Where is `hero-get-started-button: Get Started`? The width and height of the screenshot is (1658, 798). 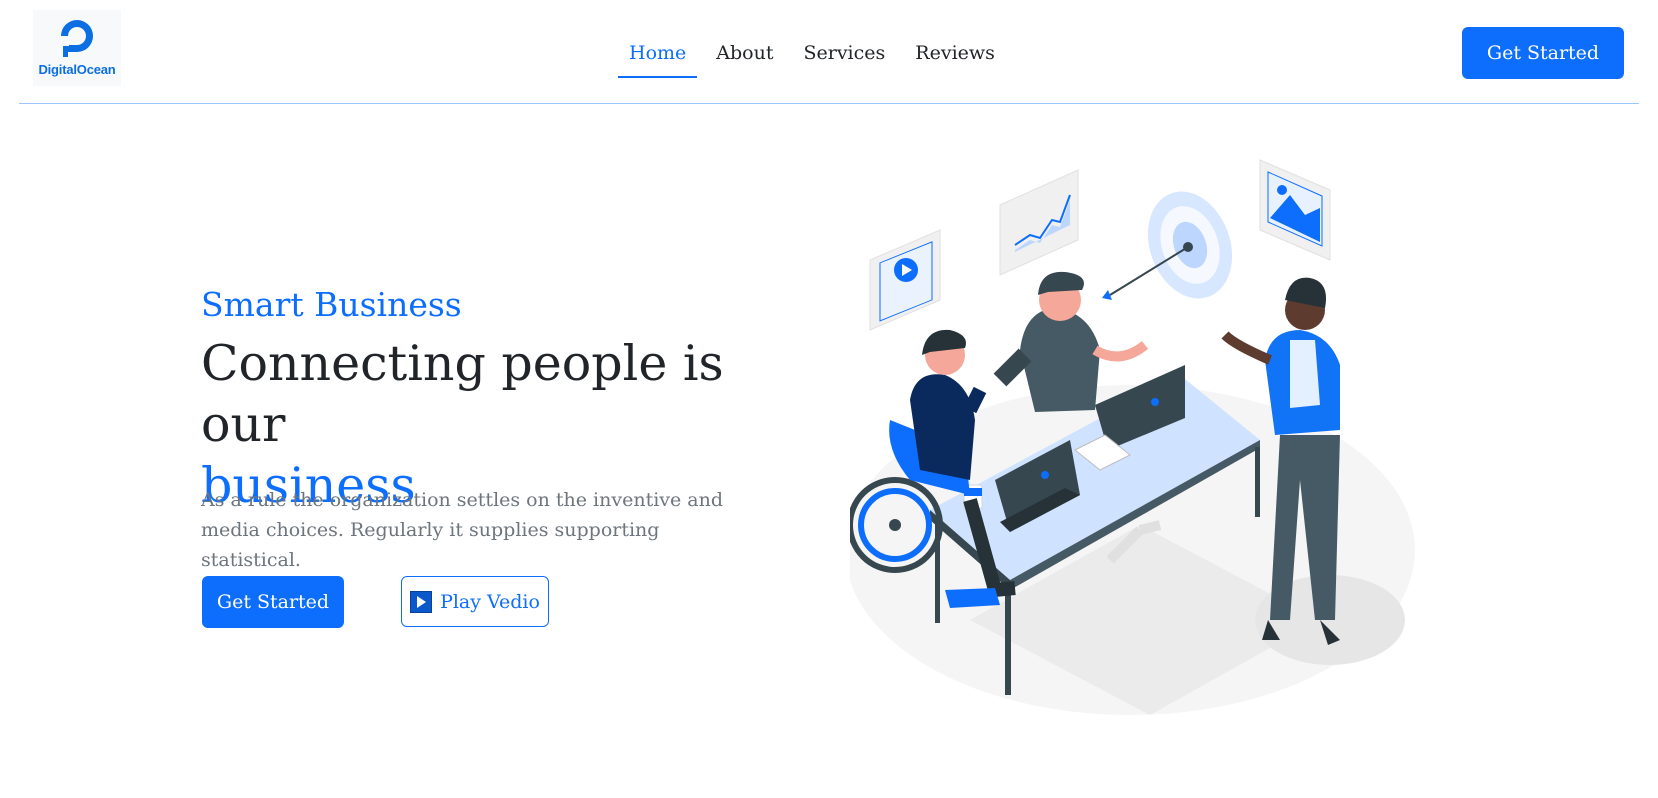 hero-get-started-button: Get Started is located at coordinates (273, 602).